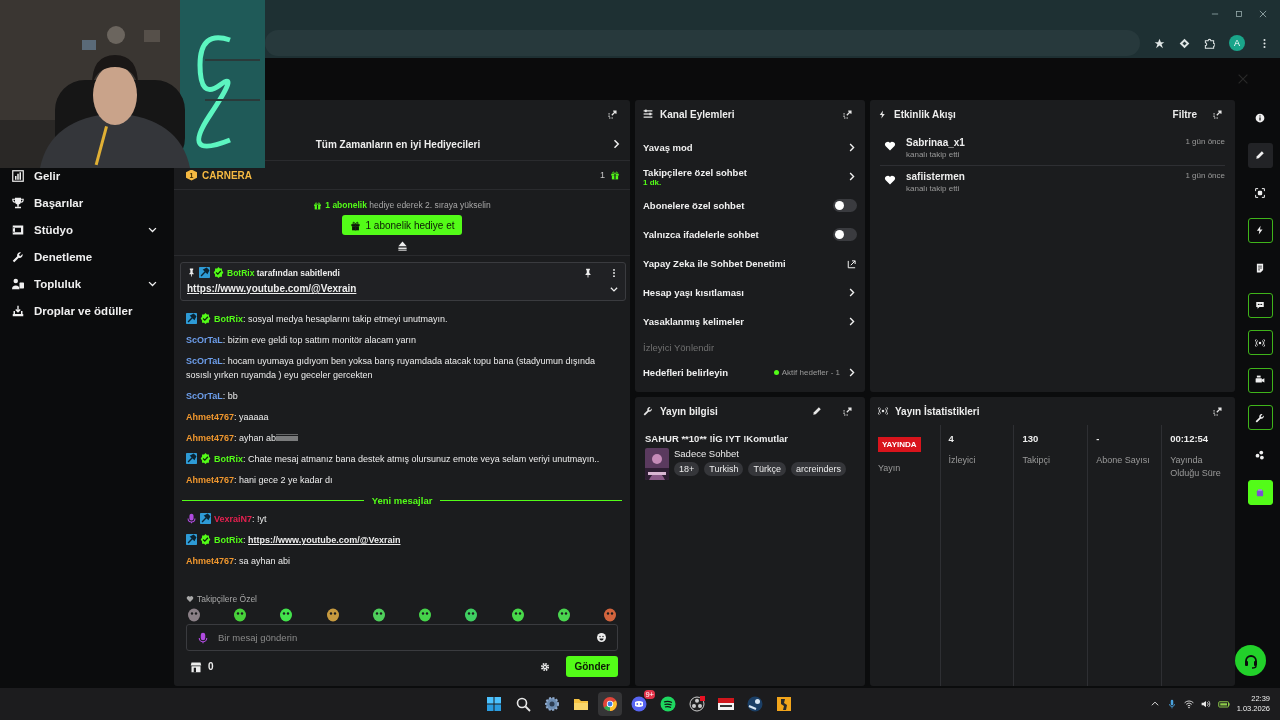 This screenshot has height=720, width=1280. What do you see at coordinates (818, 469) in the screenshot?
I see `tag-chip: arcreinders` at bounding box center [818, 469].